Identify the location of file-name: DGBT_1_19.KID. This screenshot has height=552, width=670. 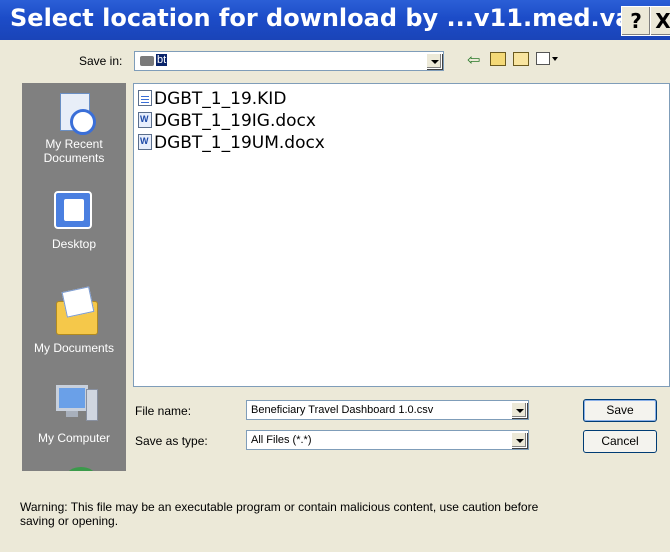
(220, 99).